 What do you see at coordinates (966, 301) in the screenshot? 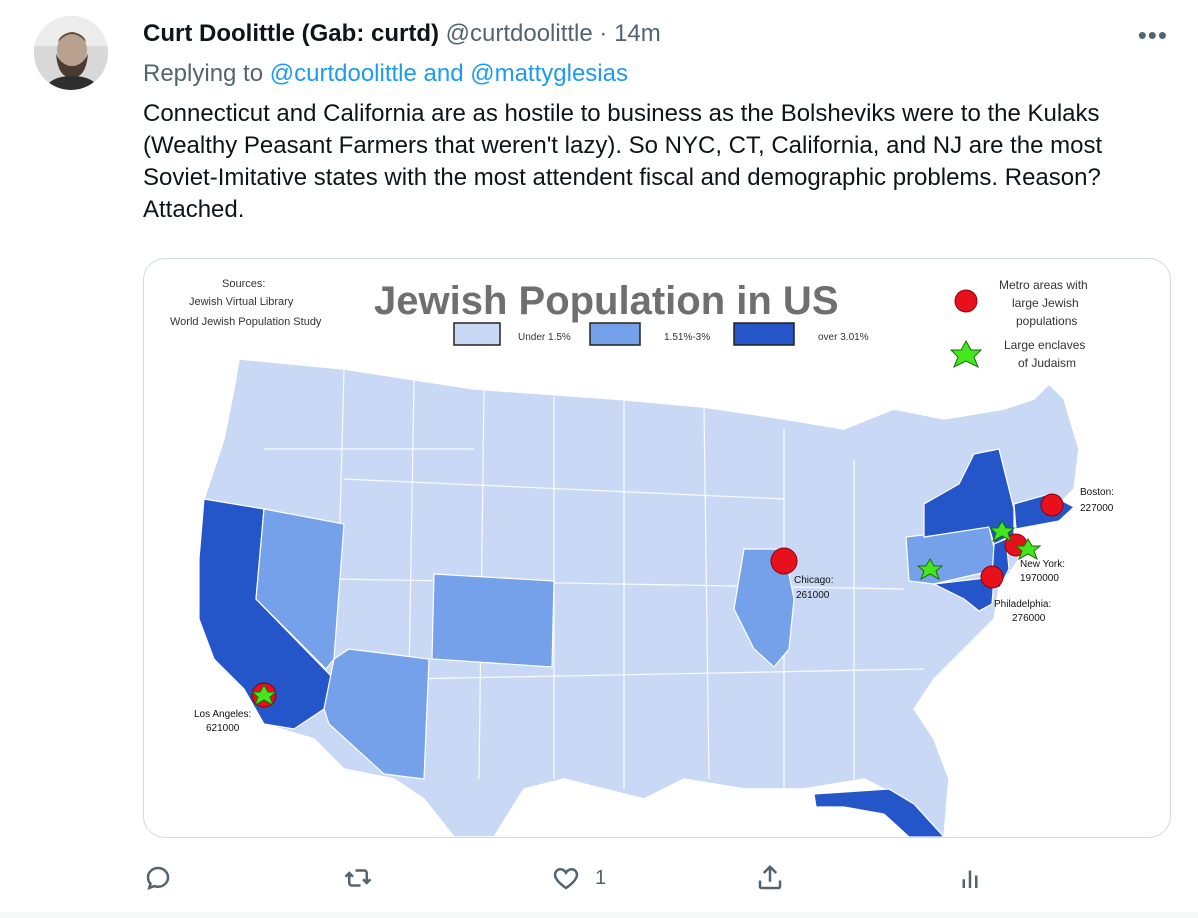
I see `legend-metro-icon` at bounding box center [966, 301].